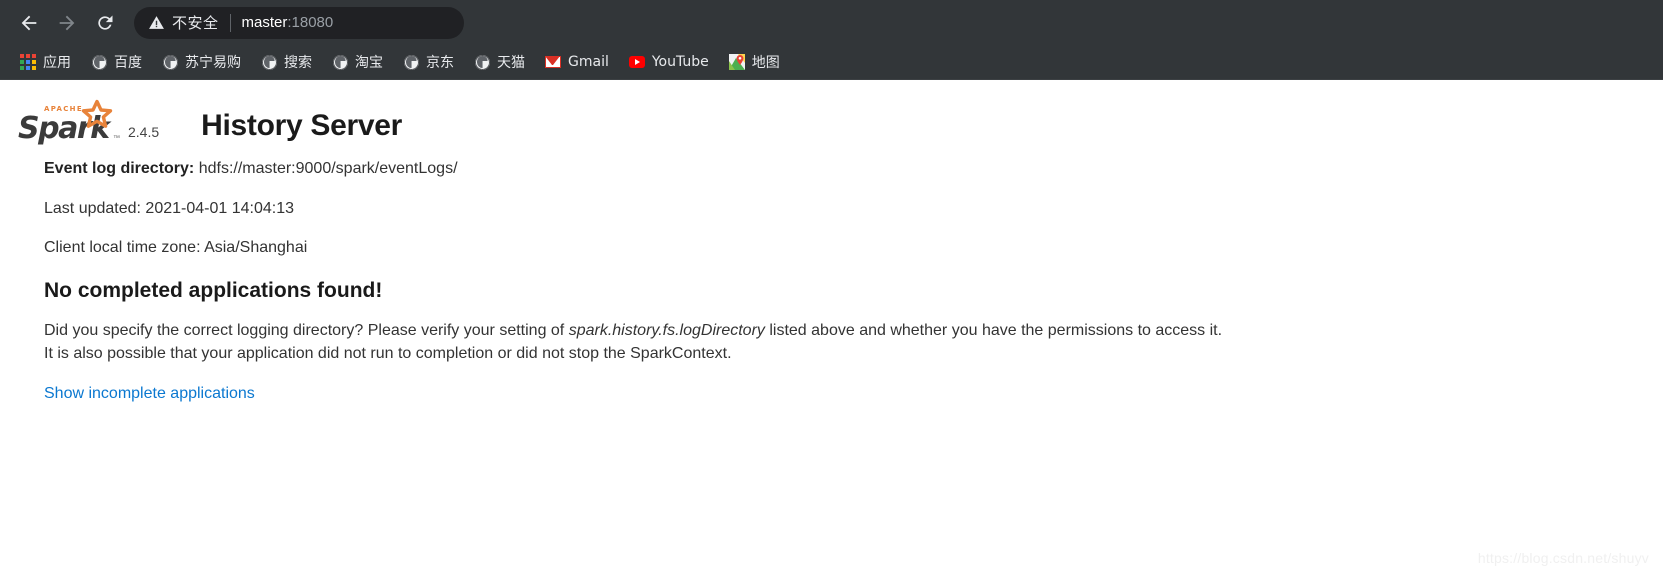 Image resolution: width=1663 pixels, height=576 pixels. What do you see at coordinates (213, 290) in the screenshot?
I see `no-applications-heading: No completed applications found!` at bounding box center [213, 290].